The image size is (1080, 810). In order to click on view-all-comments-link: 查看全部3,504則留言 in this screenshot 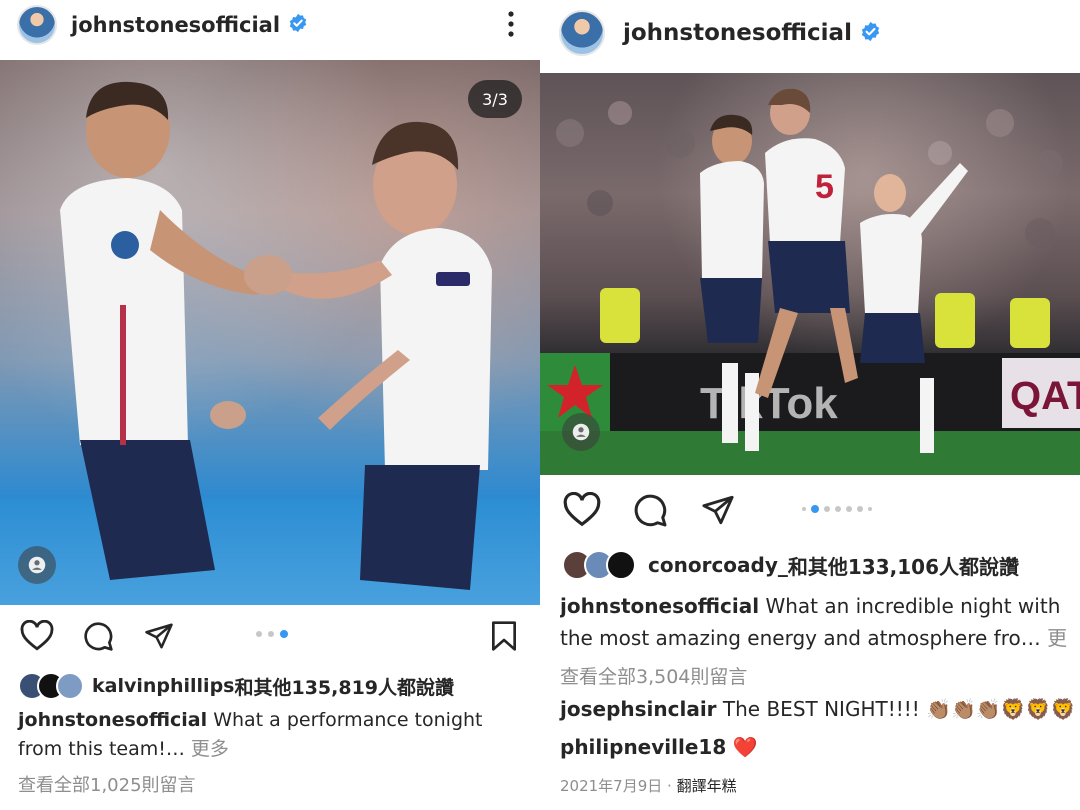, I will do `click(653, 675)`.